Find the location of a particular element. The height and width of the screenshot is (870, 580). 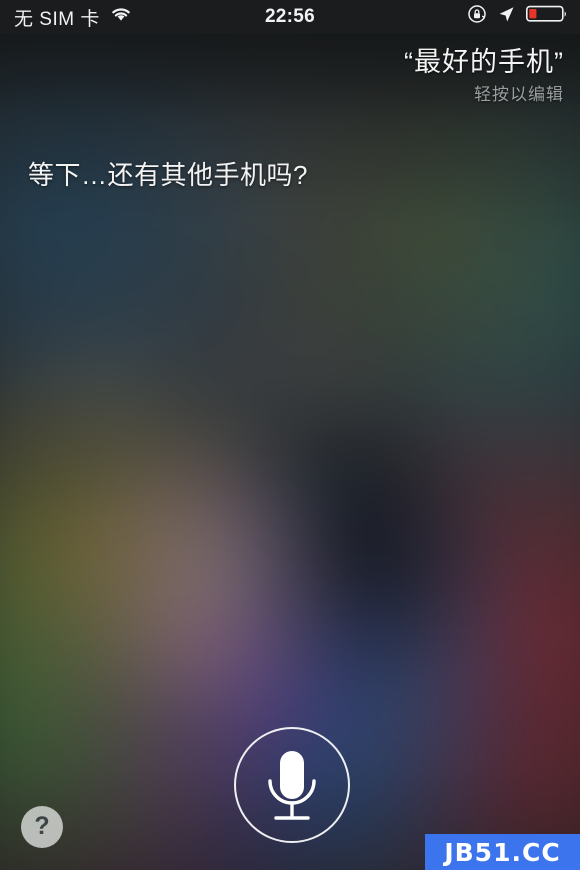

question-mark-icon: ? is located at coordinates (42, 825).